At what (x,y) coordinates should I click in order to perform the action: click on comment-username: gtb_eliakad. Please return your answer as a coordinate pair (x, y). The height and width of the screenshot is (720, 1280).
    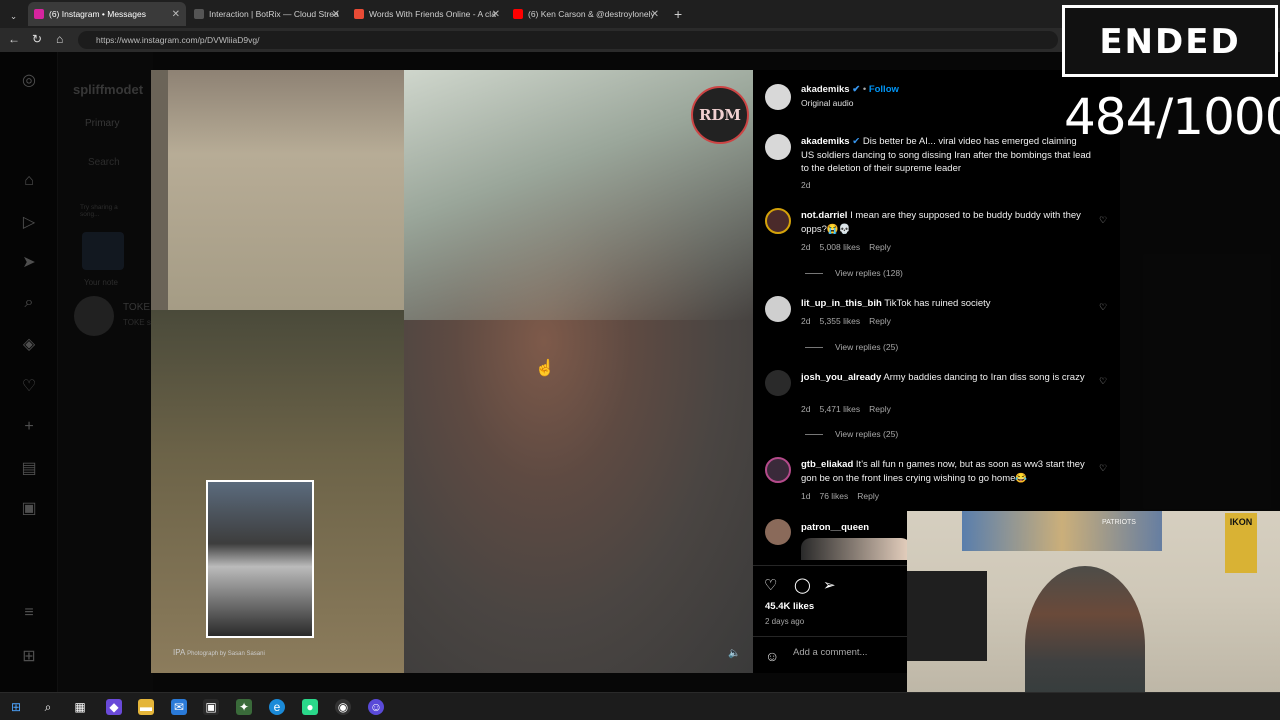
    Looking at the image, I should click on (827, 464).